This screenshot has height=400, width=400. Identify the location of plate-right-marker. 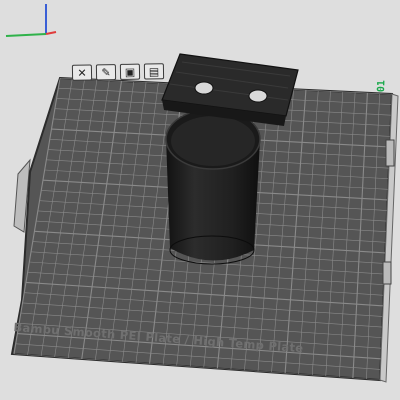
(390, 153).